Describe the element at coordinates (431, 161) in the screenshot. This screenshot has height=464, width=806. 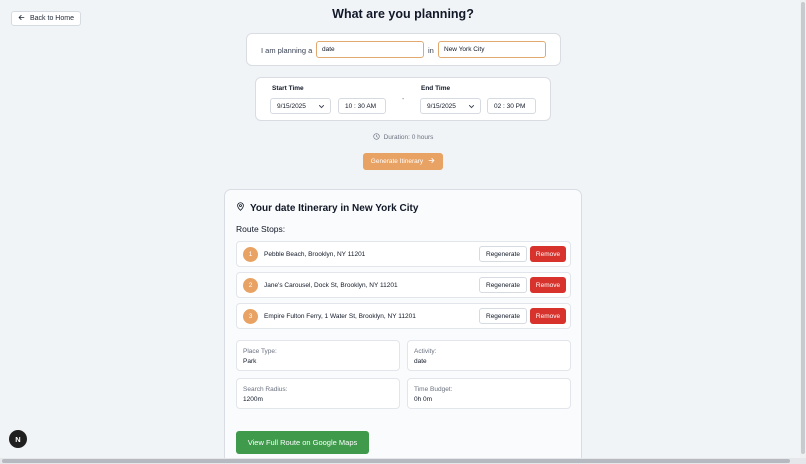
I see `arrow-right-icon` at that location.